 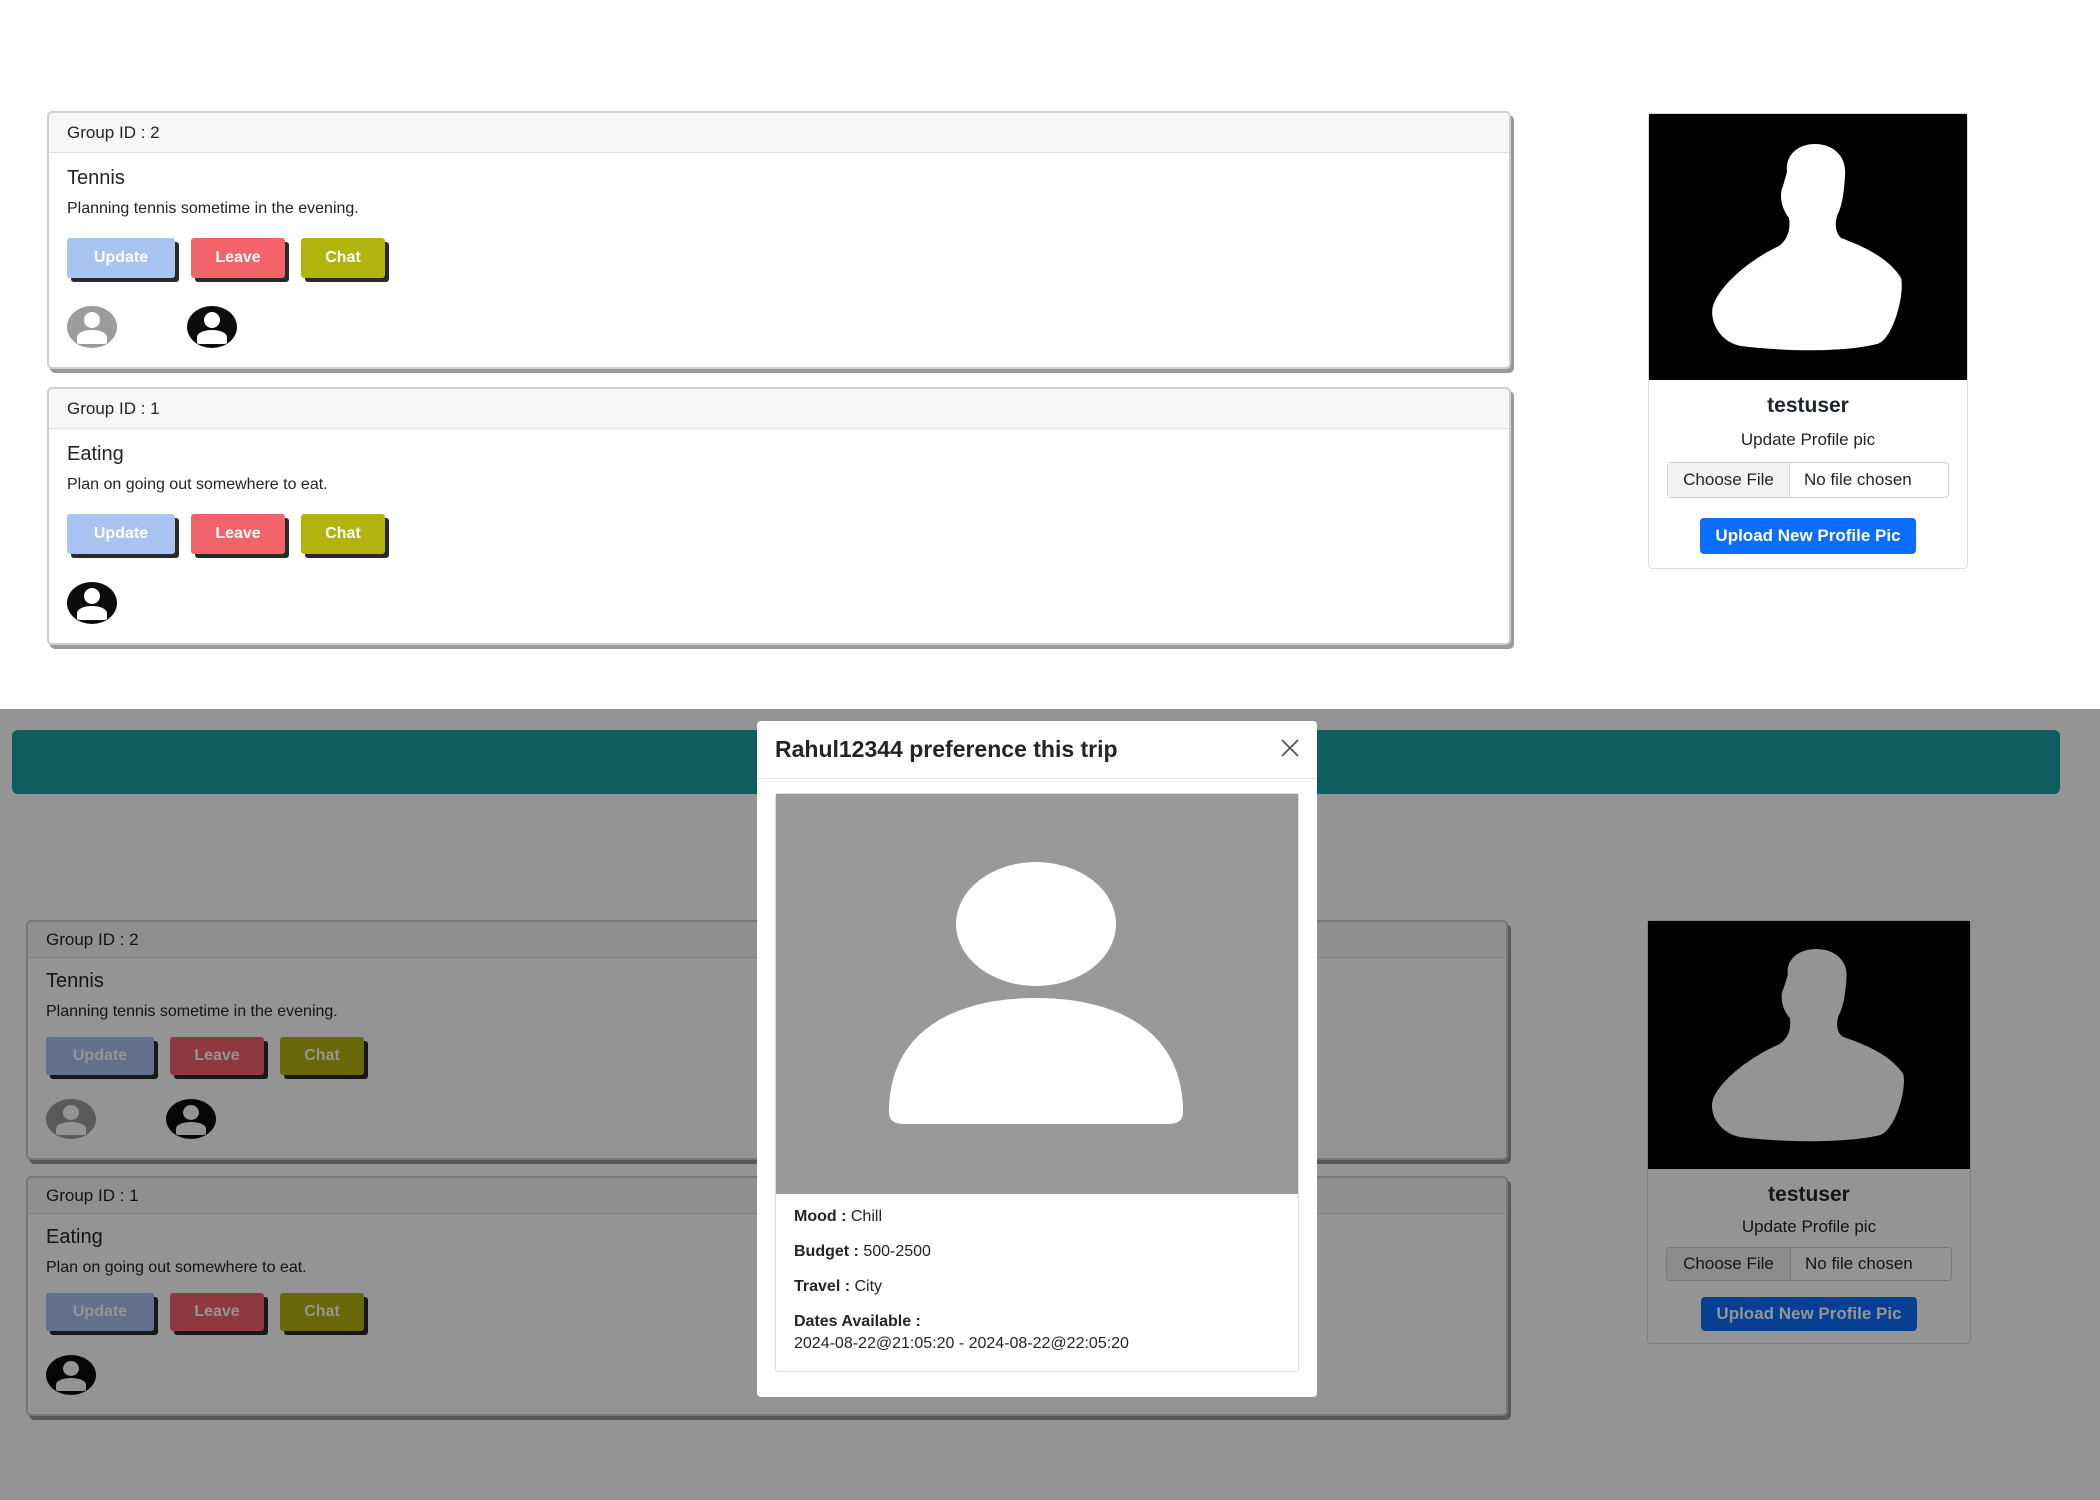 I want to click on group-title: Tennis, so click(x=96, y=178).